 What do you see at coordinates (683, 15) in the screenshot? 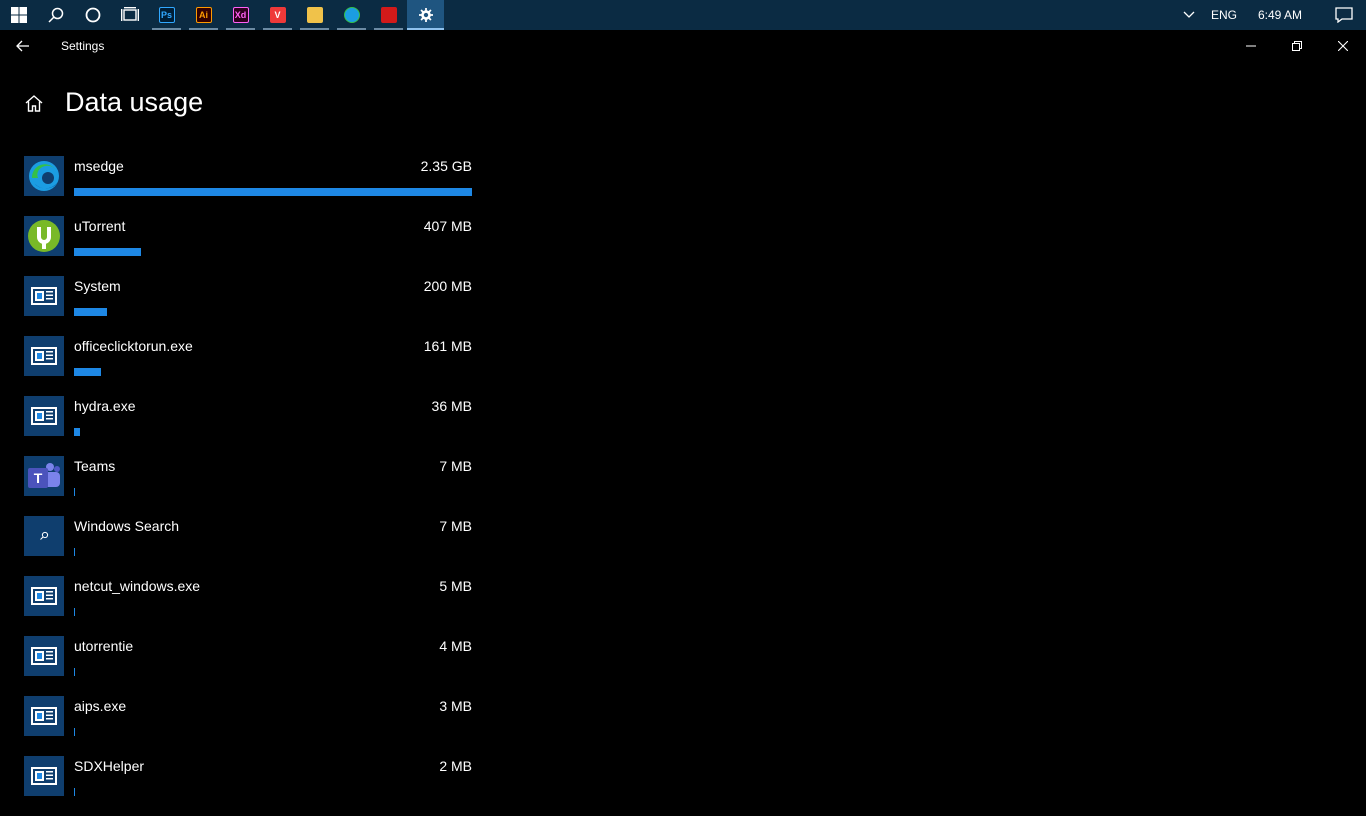
I see `taskbar: Ps Ai Xd V ENG 6:49 AM` at bounding box center [683, 15].